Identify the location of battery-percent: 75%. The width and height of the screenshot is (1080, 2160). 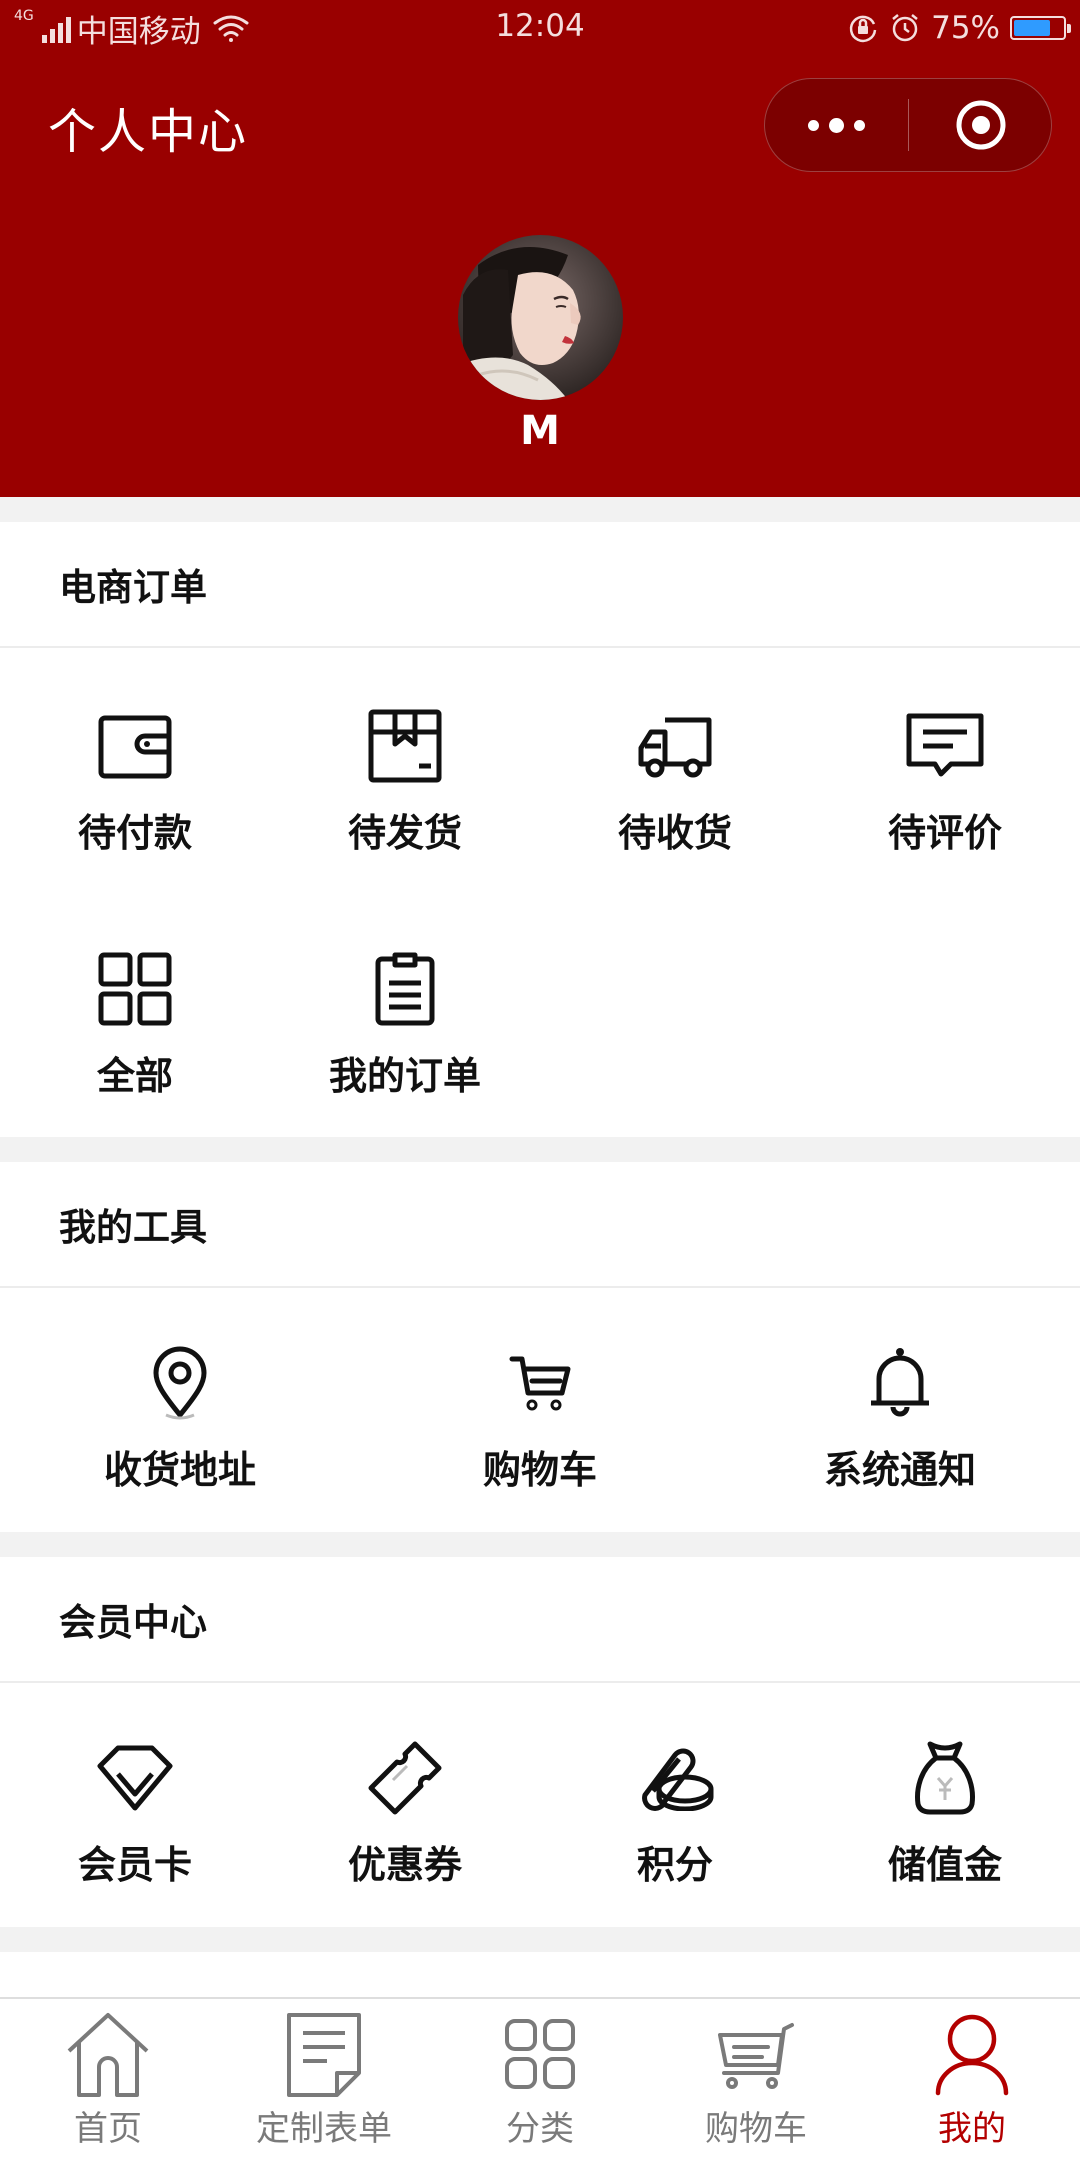
(965, 28).